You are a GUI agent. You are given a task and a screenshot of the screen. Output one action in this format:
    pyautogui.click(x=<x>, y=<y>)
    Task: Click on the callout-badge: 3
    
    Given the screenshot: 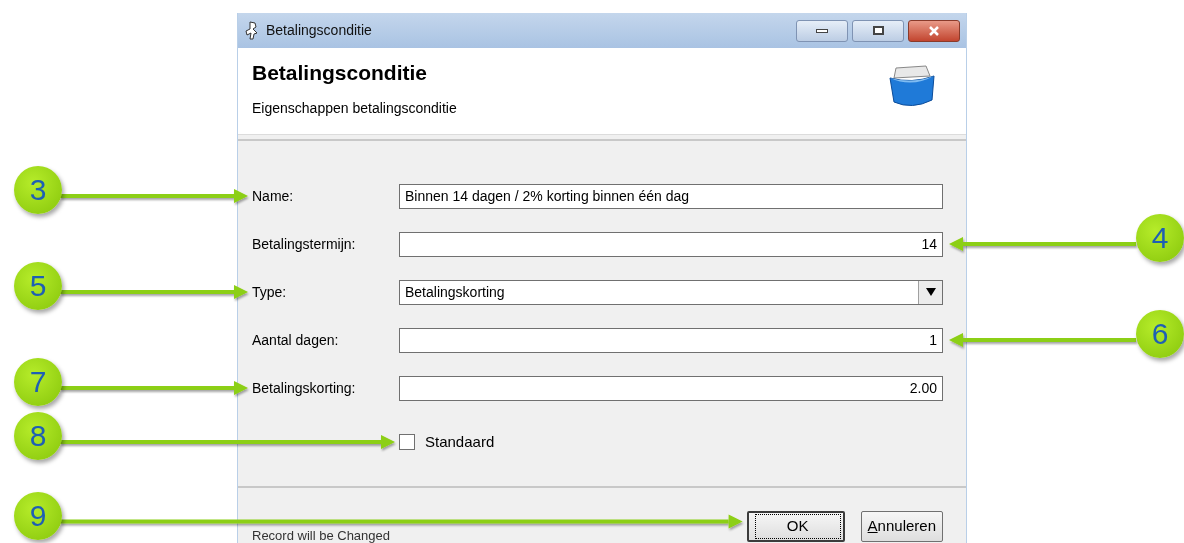 What is the action you would take?
    pyautogui.click(x=38, y=190)
    